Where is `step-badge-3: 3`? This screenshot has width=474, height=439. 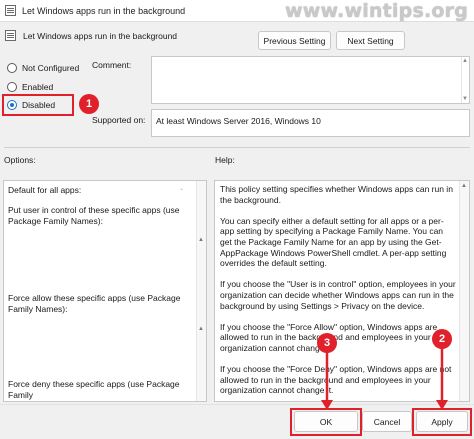 step-badge-3: 3 is located at coordinates (327, 343).